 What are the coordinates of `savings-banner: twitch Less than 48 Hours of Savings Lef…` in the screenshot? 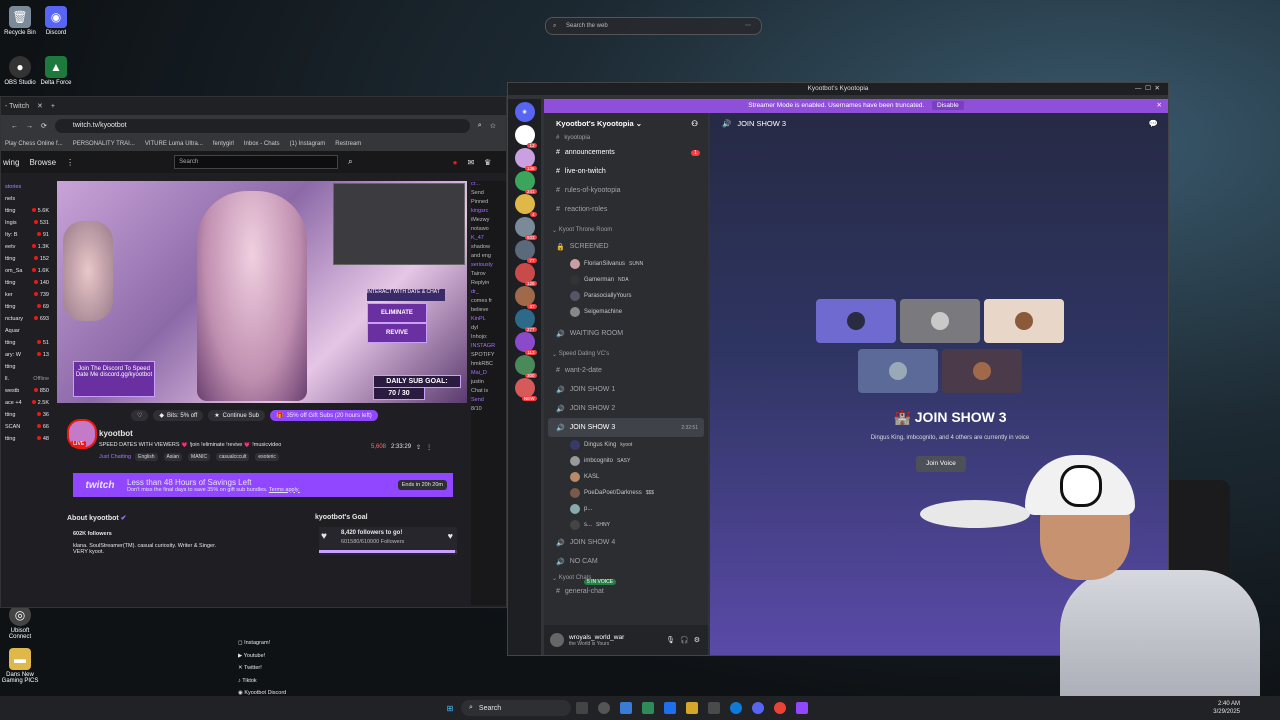 It's located at (263, 485).